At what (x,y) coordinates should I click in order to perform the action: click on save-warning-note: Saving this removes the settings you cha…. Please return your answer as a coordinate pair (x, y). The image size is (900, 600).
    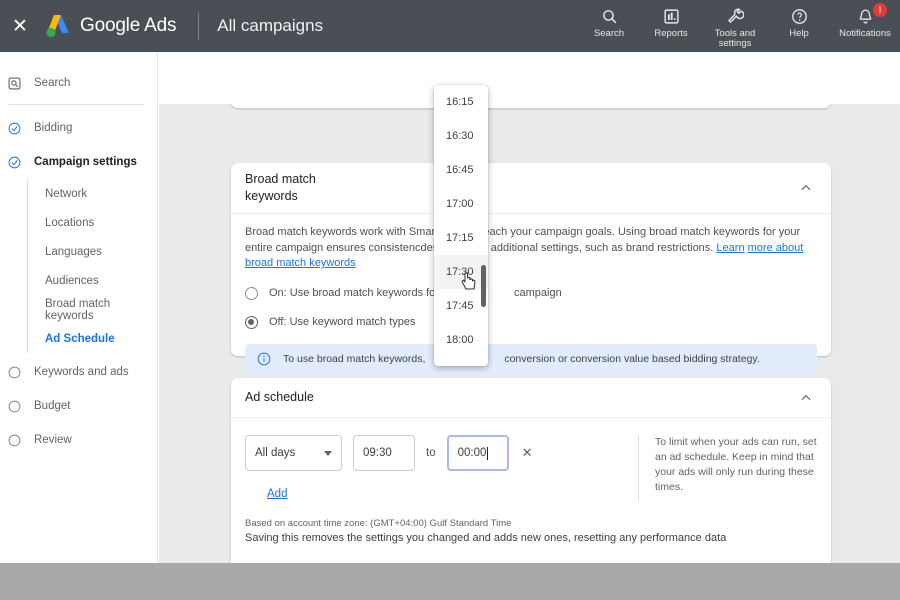
    Looking at the image, I should click on (486, 538).